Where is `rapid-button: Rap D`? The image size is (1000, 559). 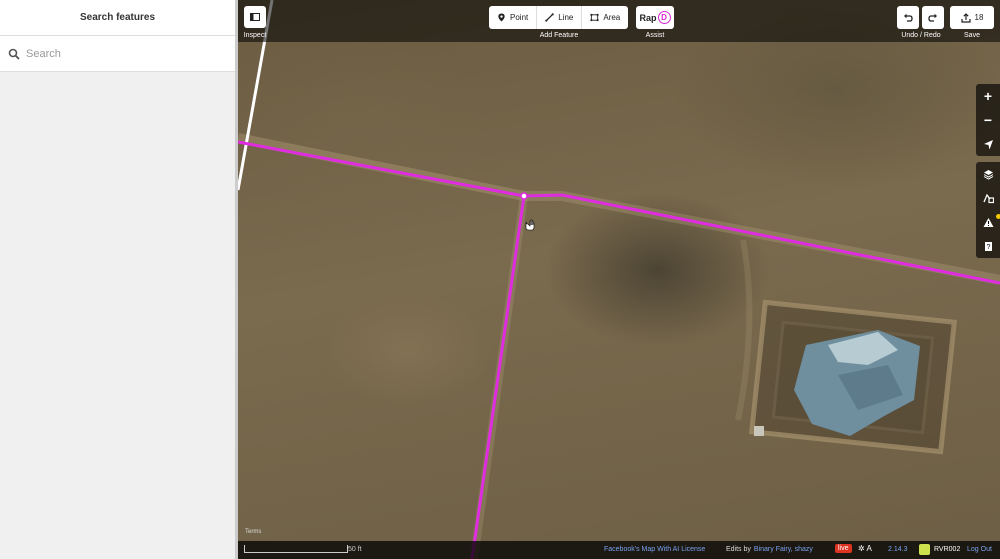 rapid-button: Rap D is located at coordinates (655, 17).